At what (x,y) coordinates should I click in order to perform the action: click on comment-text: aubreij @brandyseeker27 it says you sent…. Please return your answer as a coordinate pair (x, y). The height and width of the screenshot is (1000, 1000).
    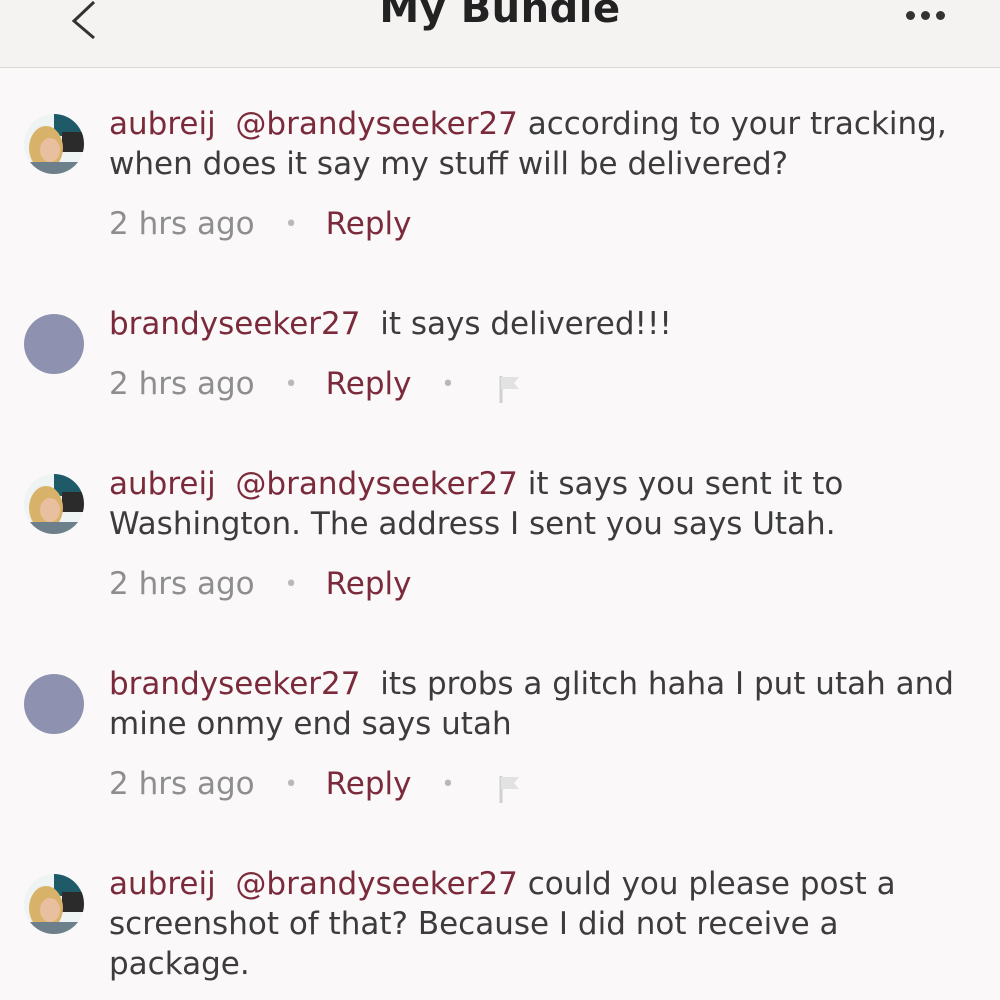
    Looking at the image, I should click on (544, 504).